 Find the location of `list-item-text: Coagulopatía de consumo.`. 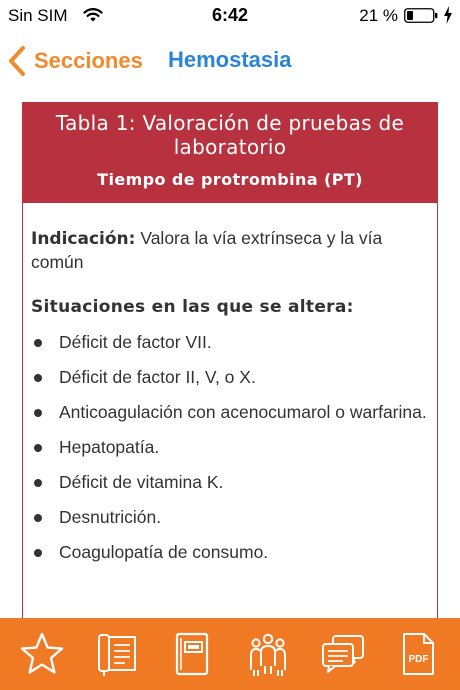

list-item-text: Coagulopatía de consumo. is located at coordinates (164, 552).